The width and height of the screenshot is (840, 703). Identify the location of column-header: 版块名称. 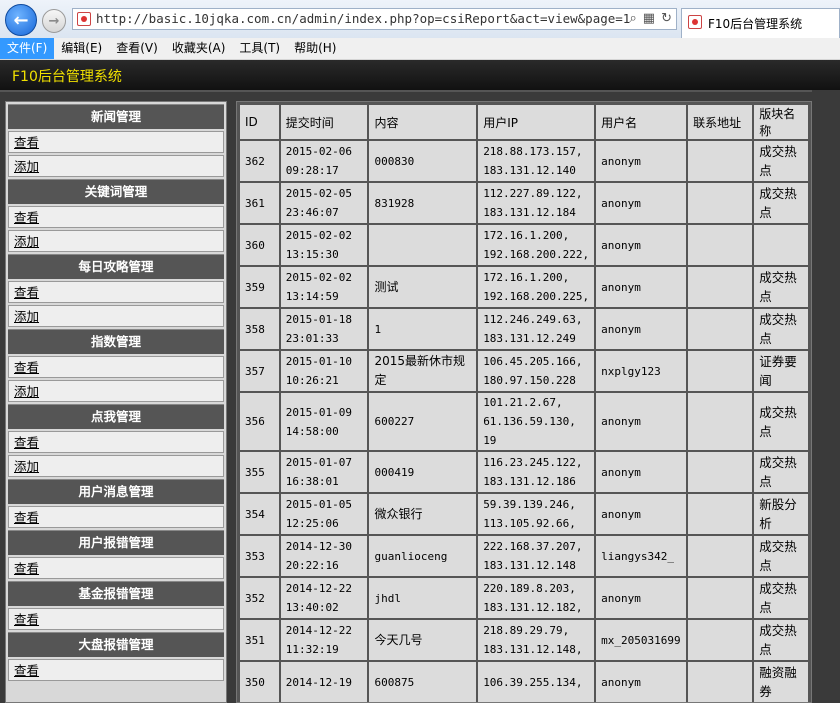
(781, 122).